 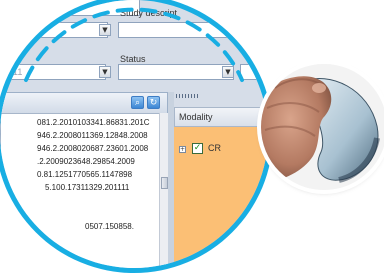 I want to click on mouse-hand-icon, so click(x=322, y=127).